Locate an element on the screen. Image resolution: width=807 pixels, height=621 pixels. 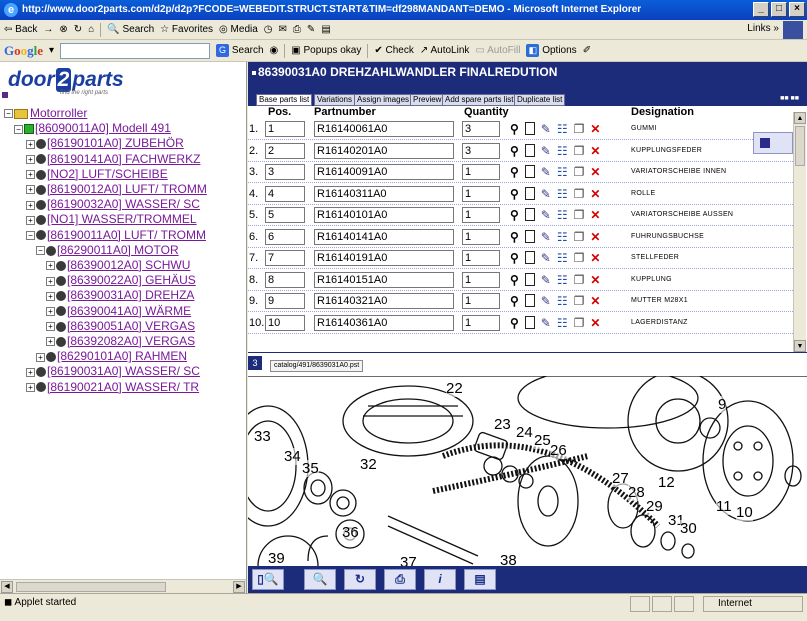
tree-item-label: [86190011A0] LUFT/ TROMM is located at coordinates (126, 235).